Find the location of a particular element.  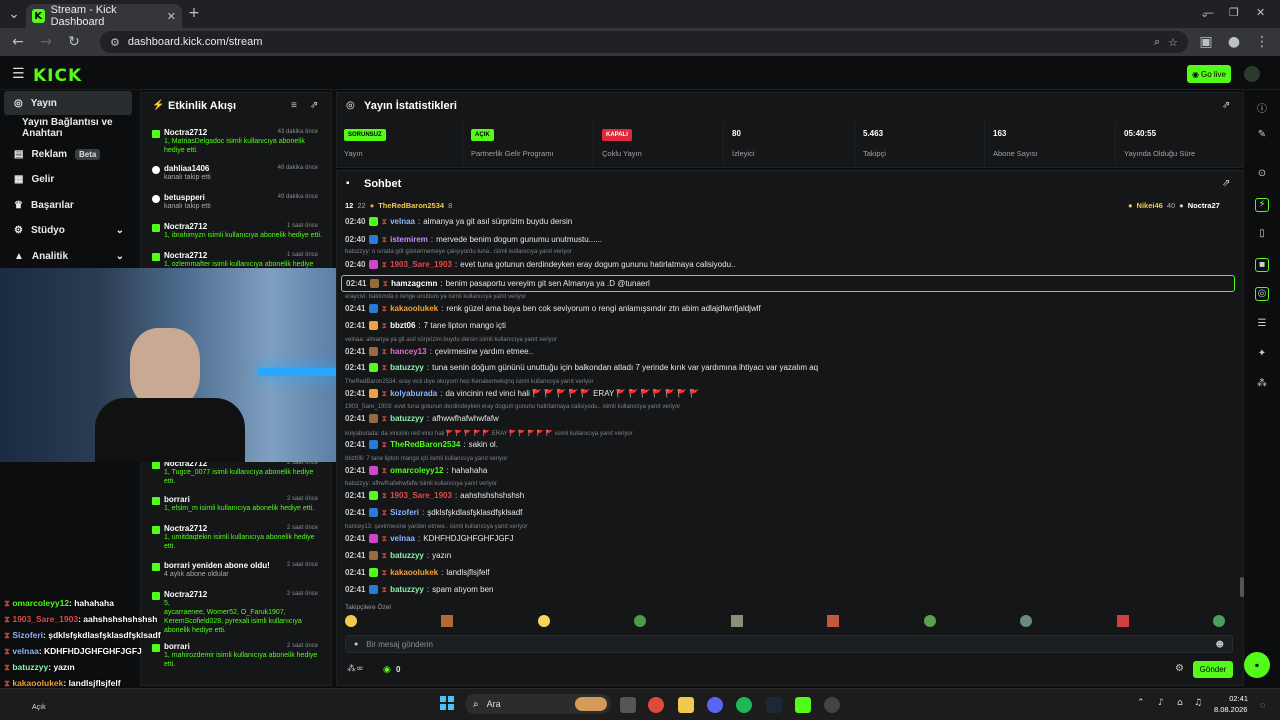

chat-username: kolyaburada is located at coordinates (413, 393).